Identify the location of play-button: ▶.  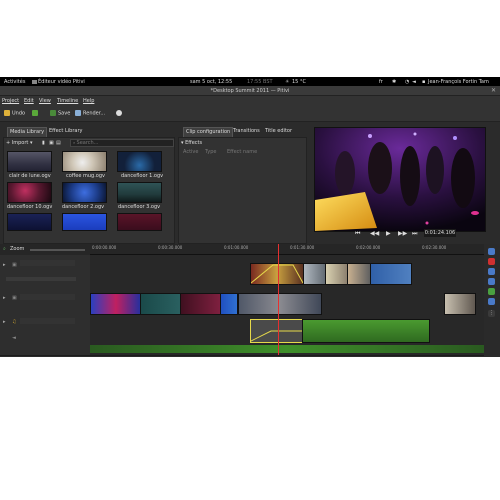
(388, 233).